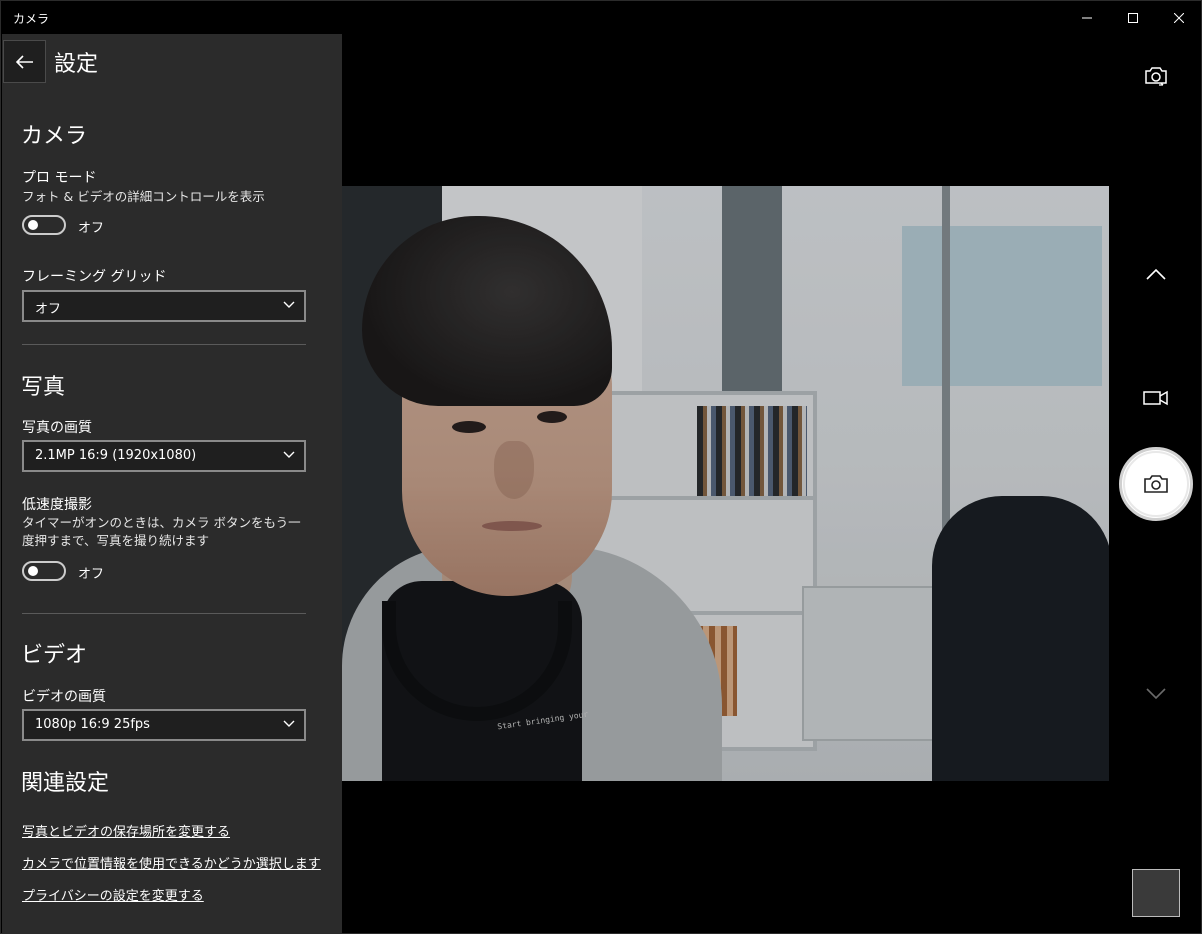  What do you see at coordinates (44, 571) in the screenshot?
I see `time-lapse-toggle` at bounding box center [44, 571].